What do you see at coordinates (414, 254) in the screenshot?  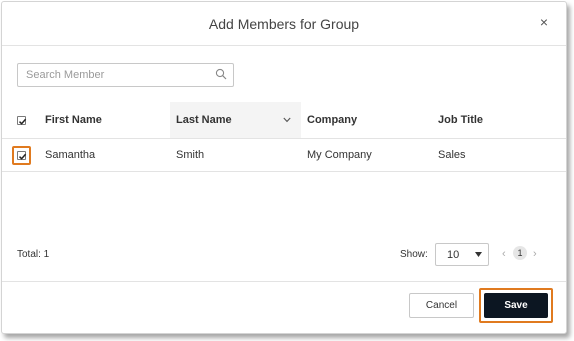 I see `page-size-label: Show:` at bounding box center [414, 254].